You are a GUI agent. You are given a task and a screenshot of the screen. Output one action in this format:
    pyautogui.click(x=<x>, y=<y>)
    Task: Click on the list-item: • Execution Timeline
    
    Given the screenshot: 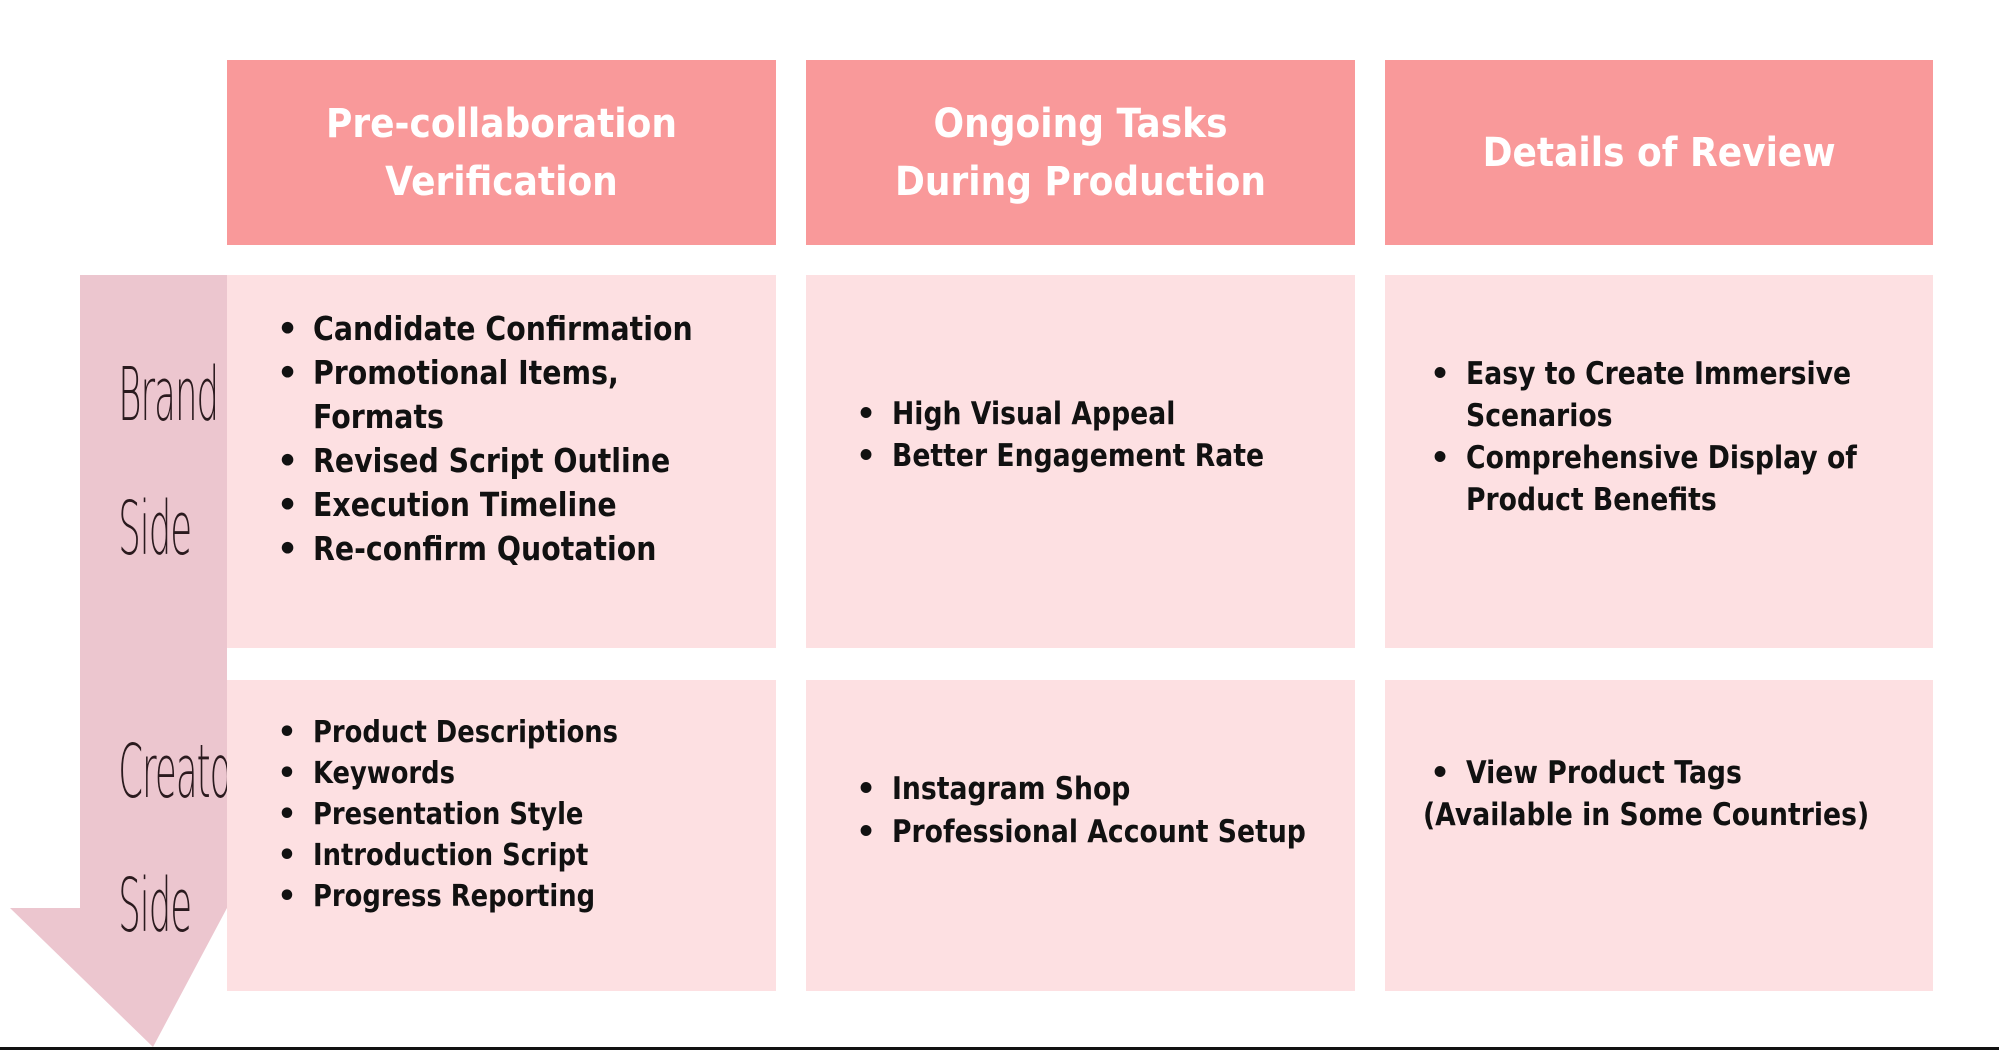 What is the action you would take?
    pyautogui.click(x=515, y=505)
    